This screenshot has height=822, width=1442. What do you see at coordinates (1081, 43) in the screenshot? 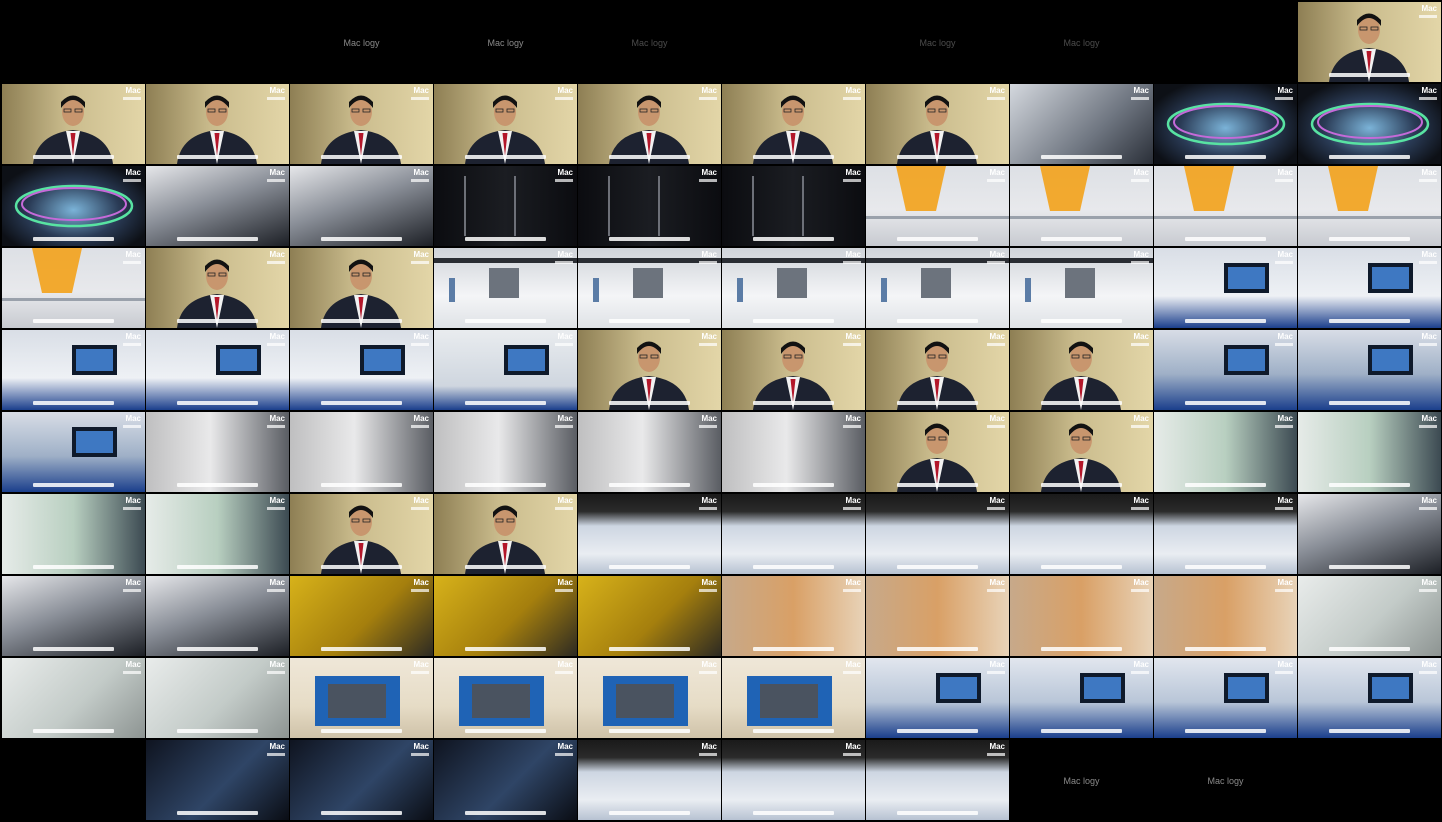
I see `watermark-text: Mac logy` at bounding box center [1081, 43].